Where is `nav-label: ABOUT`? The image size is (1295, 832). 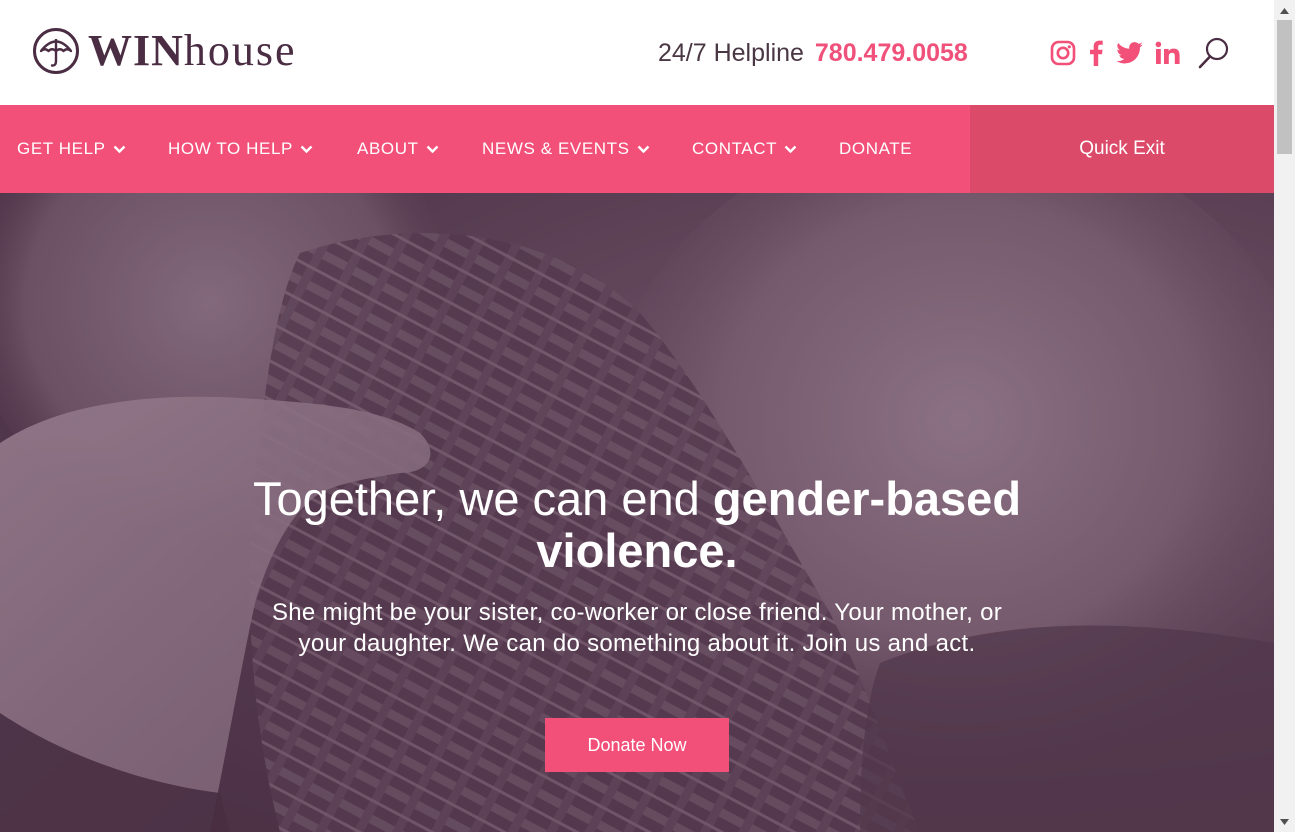 nav-label: ABOUT is located at coordinates (388, 148).